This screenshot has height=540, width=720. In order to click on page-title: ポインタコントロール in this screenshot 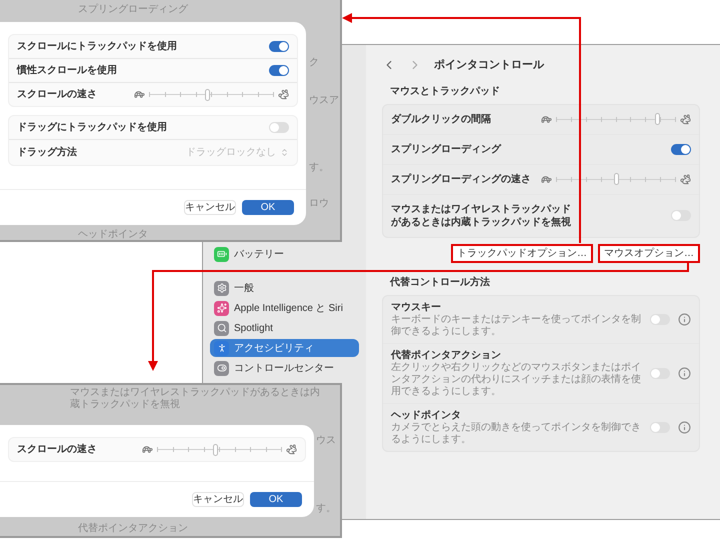, I will do `click(489, 65)`.